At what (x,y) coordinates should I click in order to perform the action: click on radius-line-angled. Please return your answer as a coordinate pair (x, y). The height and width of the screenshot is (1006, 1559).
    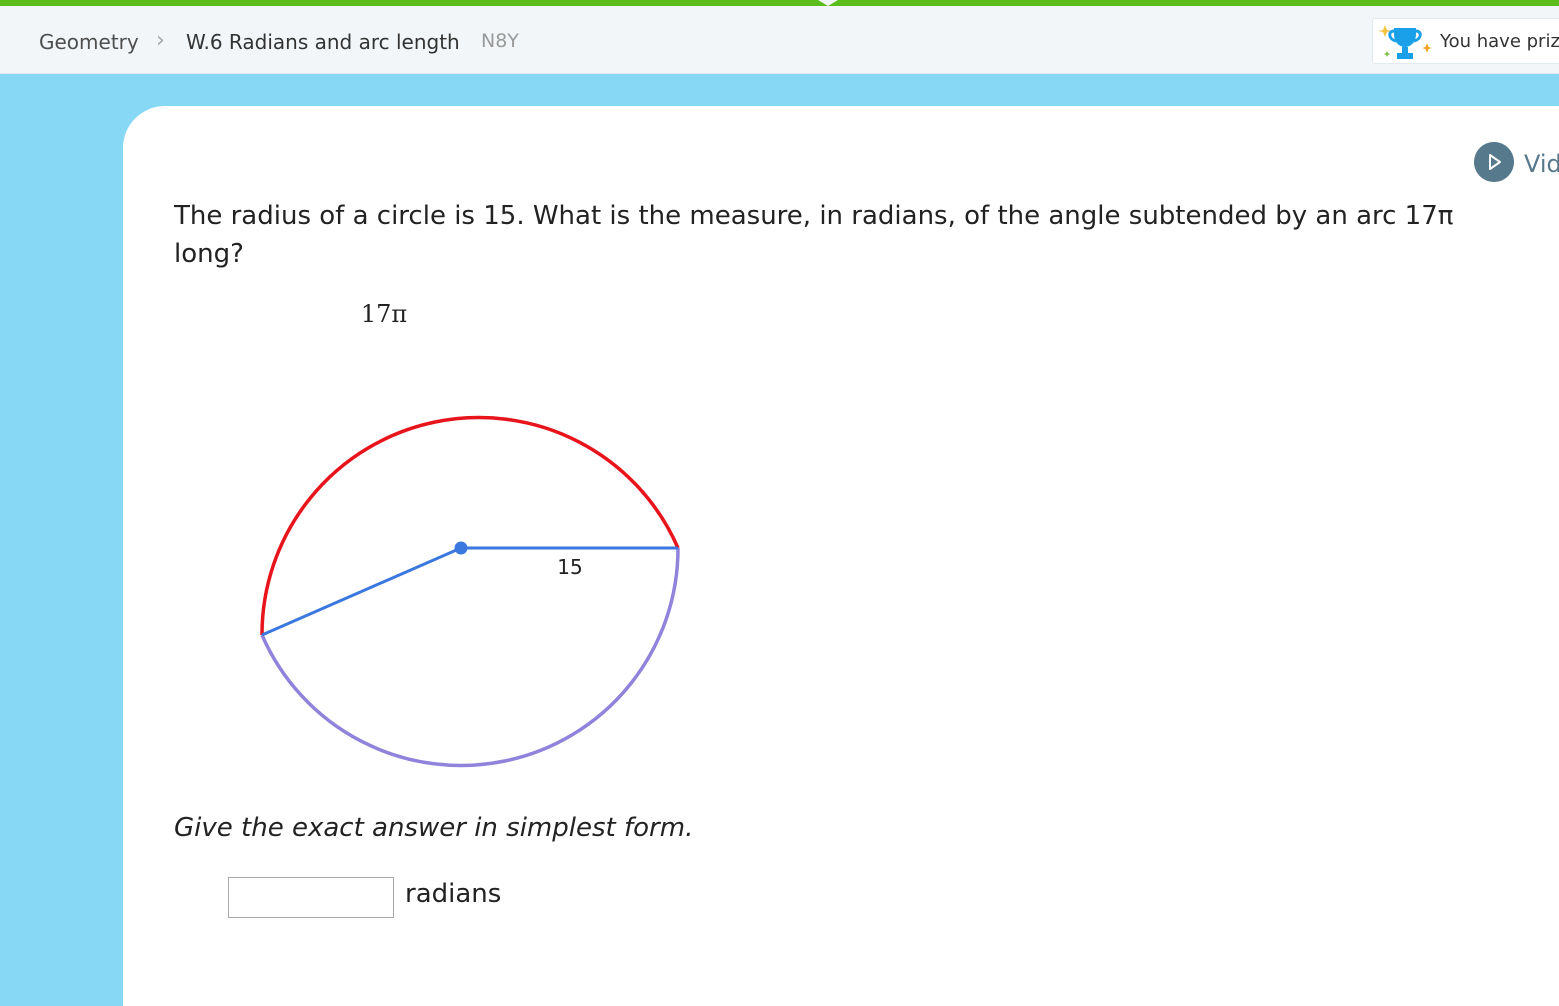
    Looking at the image, I should click on (361, 591).